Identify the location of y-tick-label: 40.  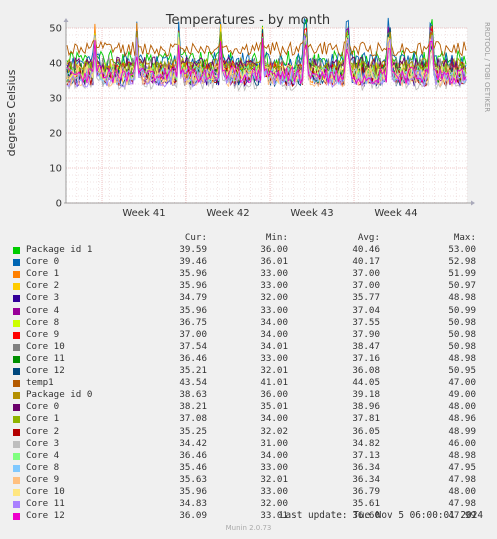
(55, 64).